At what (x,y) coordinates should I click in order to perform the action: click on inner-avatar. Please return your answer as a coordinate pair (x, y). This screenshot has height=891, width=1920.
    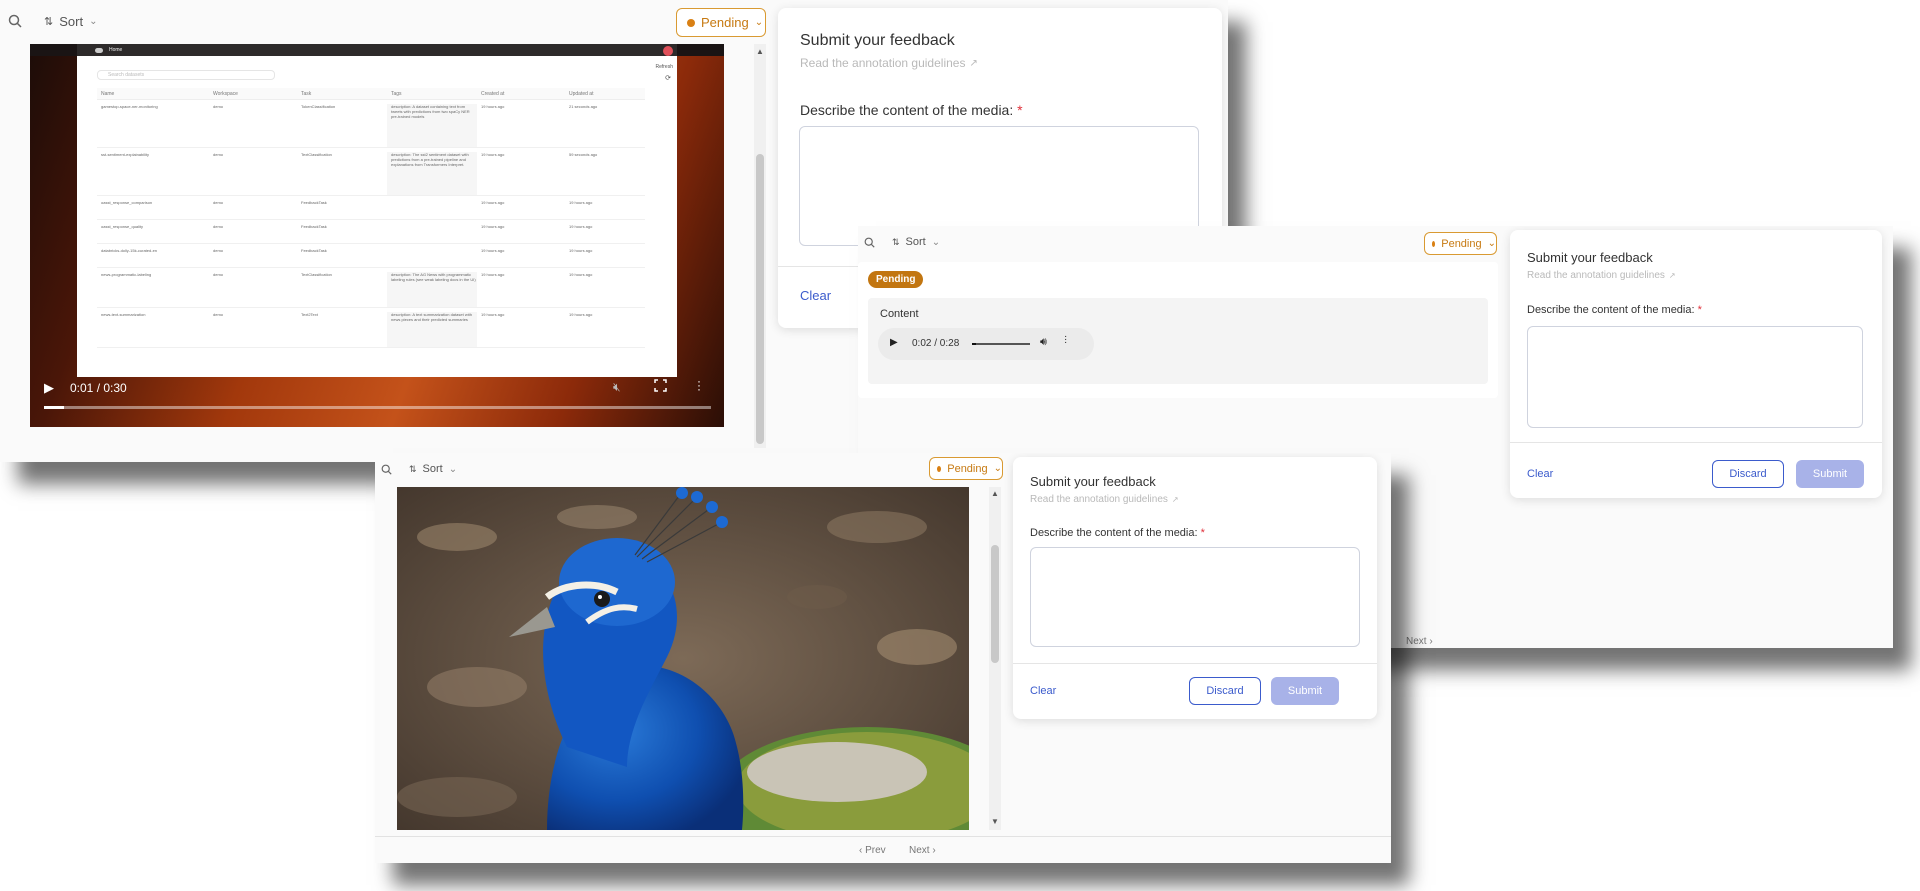
    Looking at the image, I should click on (668, 51).